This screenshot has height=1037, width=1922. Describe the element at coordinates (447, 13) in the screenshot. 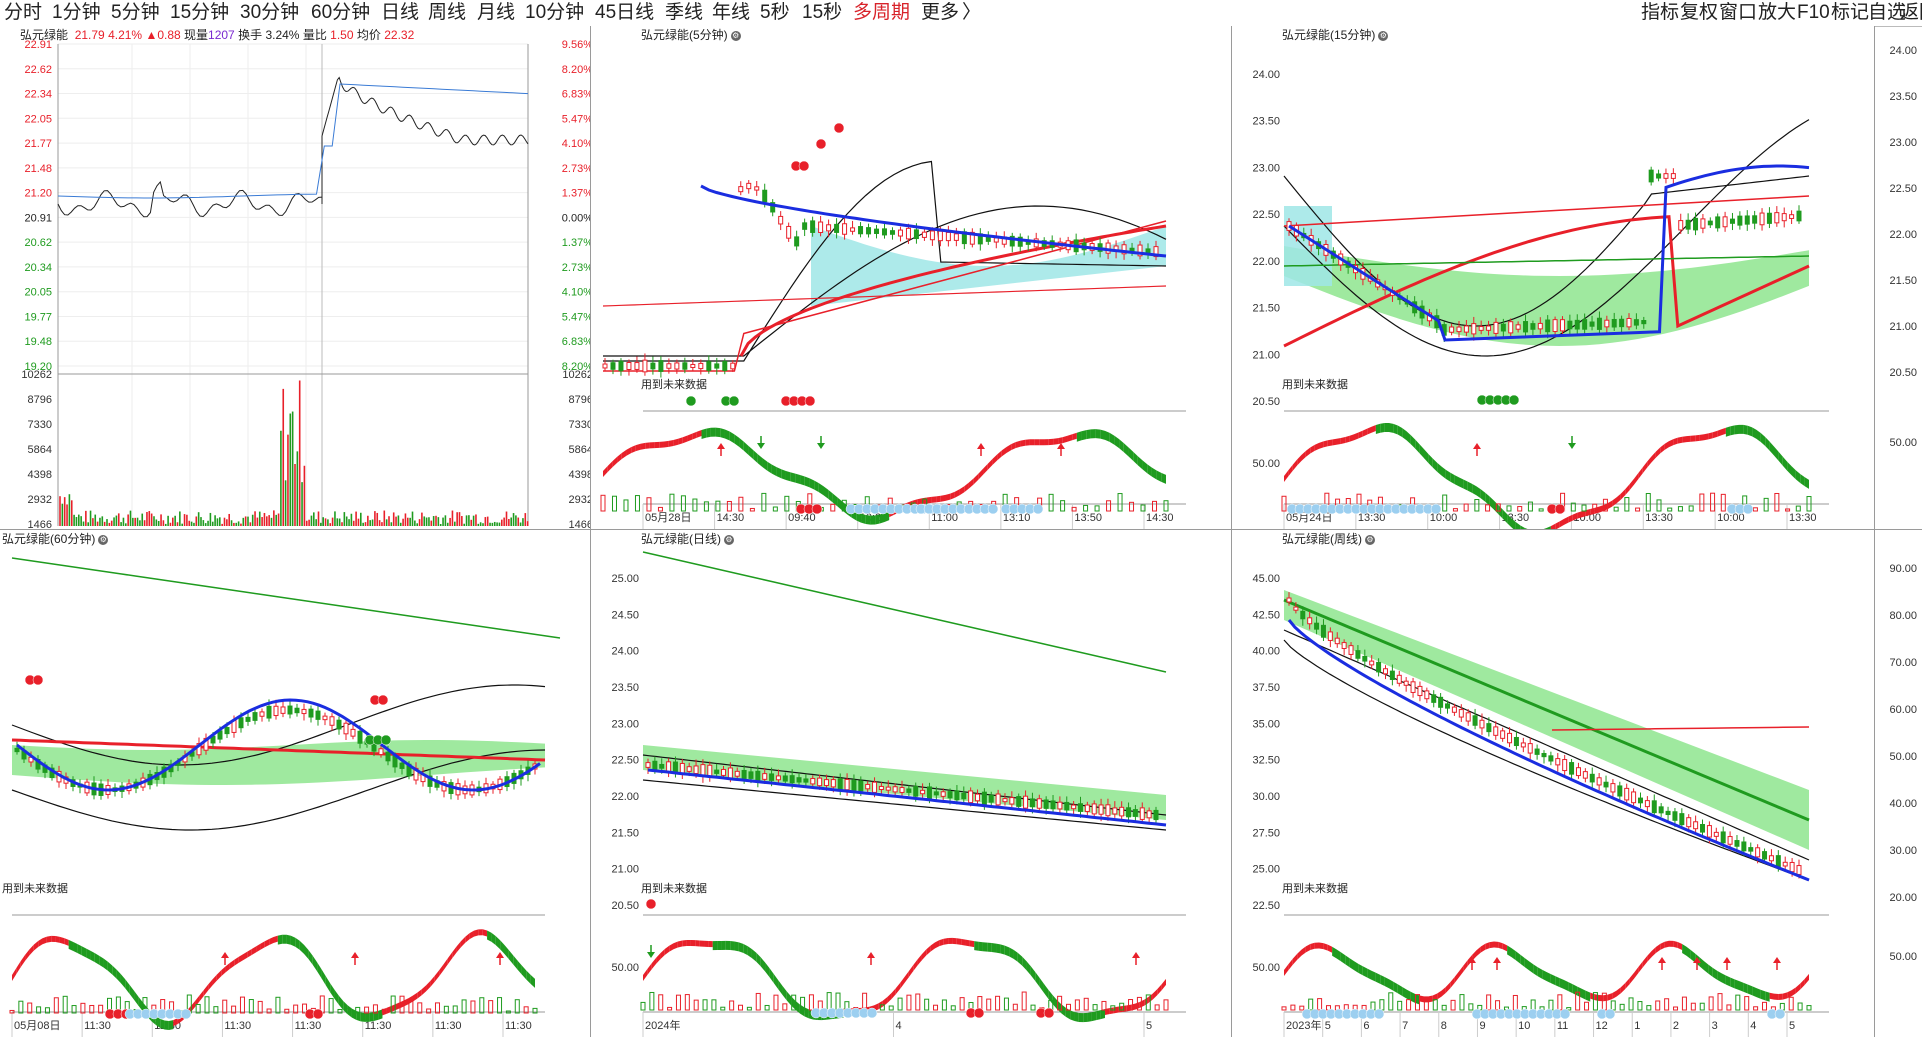

I see `period-week: 周线` at that location.